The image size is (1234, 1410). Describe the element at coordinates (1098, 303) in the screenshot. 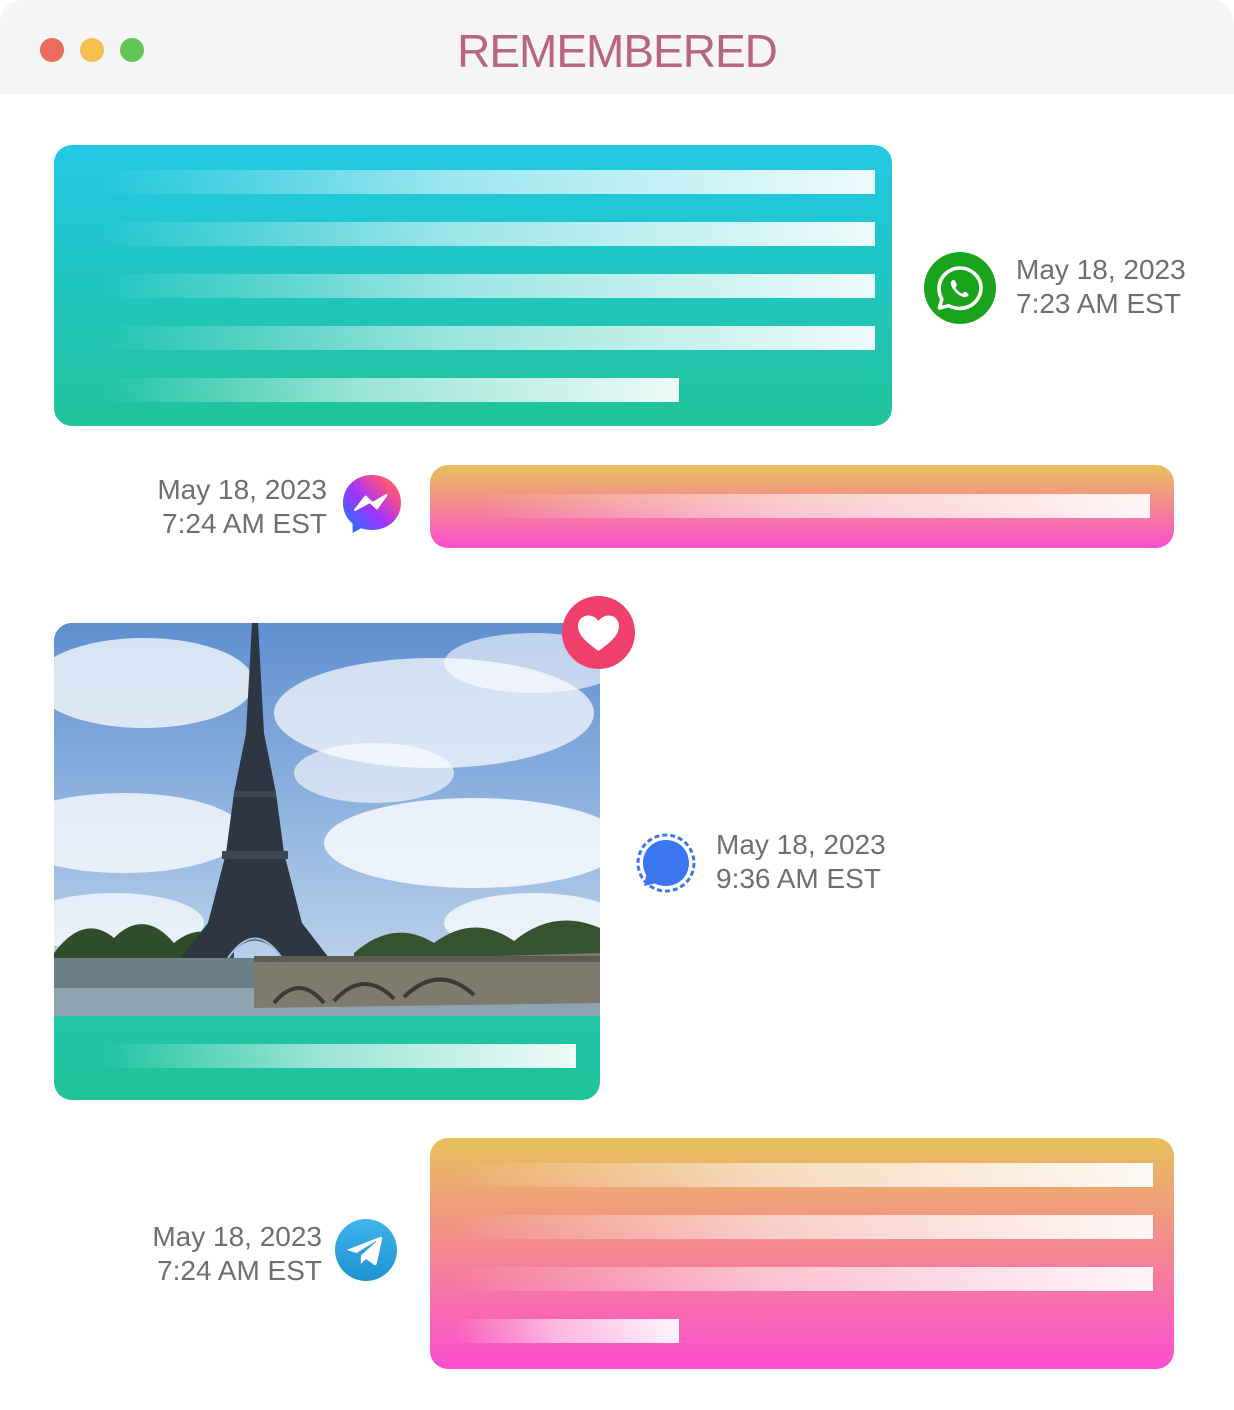

I see `message-time: 7:23 AM EST` at that location.